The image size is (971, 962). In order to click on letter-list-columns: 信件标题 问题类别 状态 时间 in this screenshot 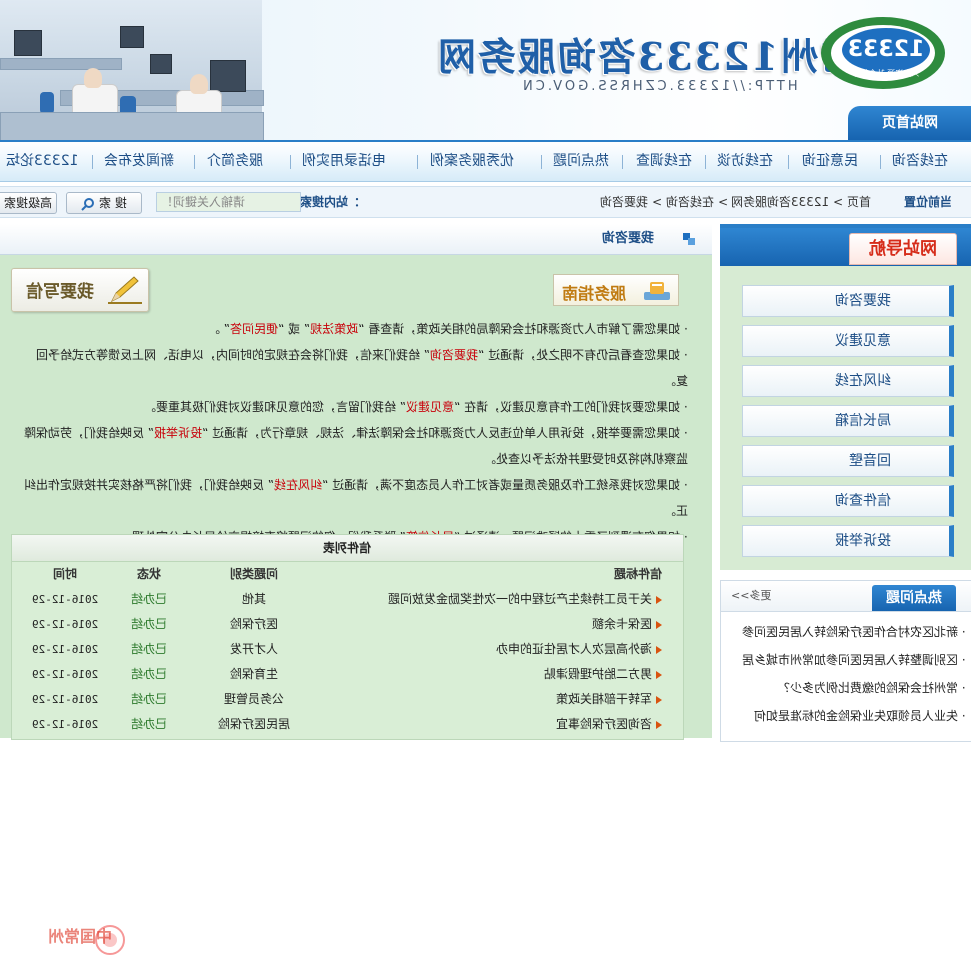, I will do `click(347, 574)`.